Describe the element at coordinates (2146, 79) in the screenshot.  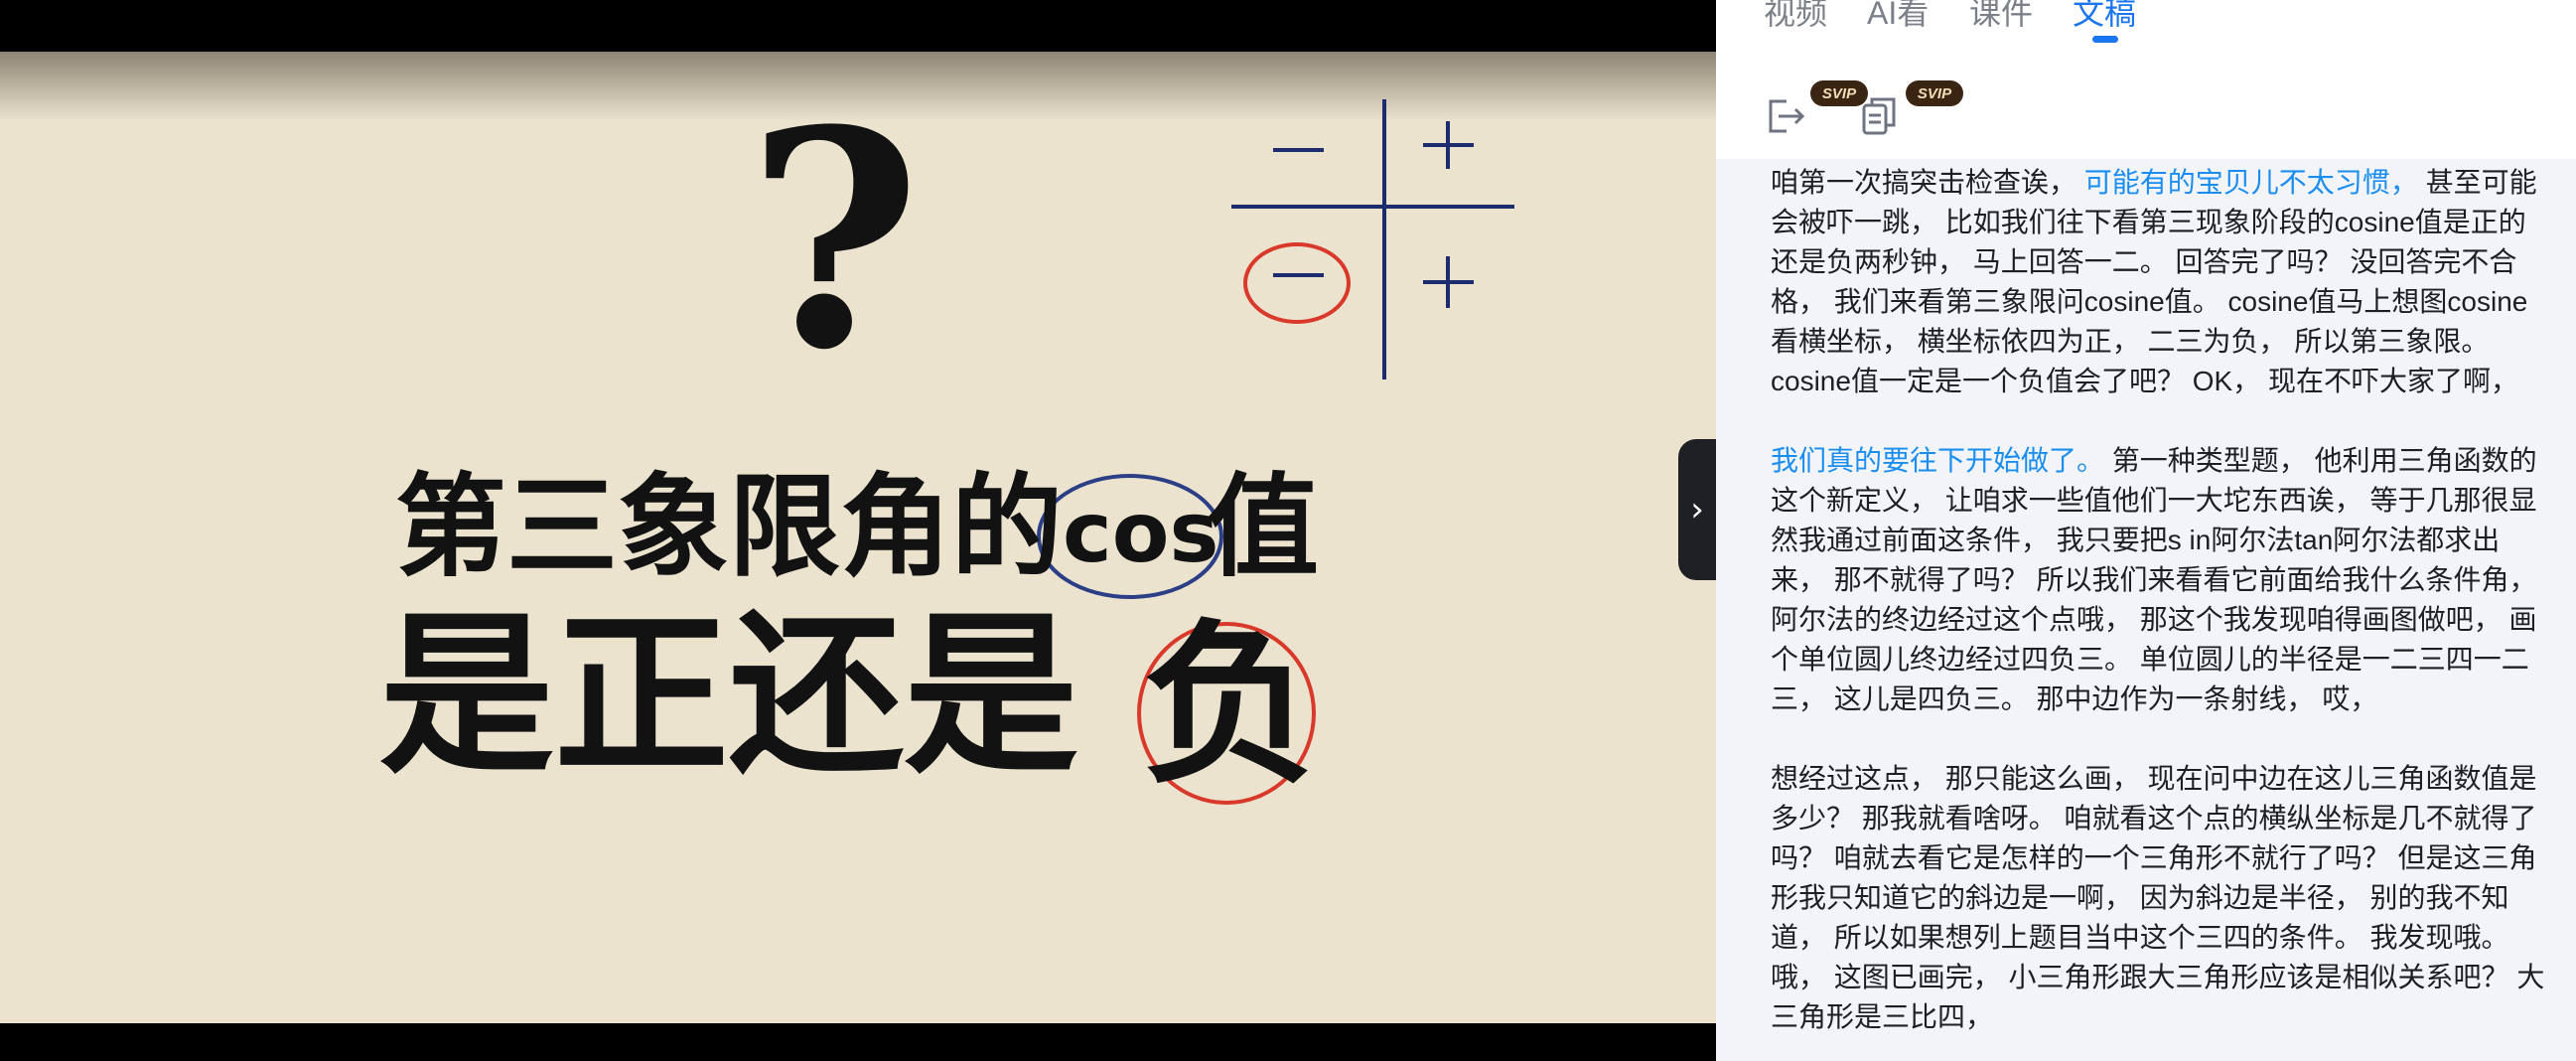
I see `panel-header: 视频 AI看 课件 文稿 SVIP SVIP` at that location.